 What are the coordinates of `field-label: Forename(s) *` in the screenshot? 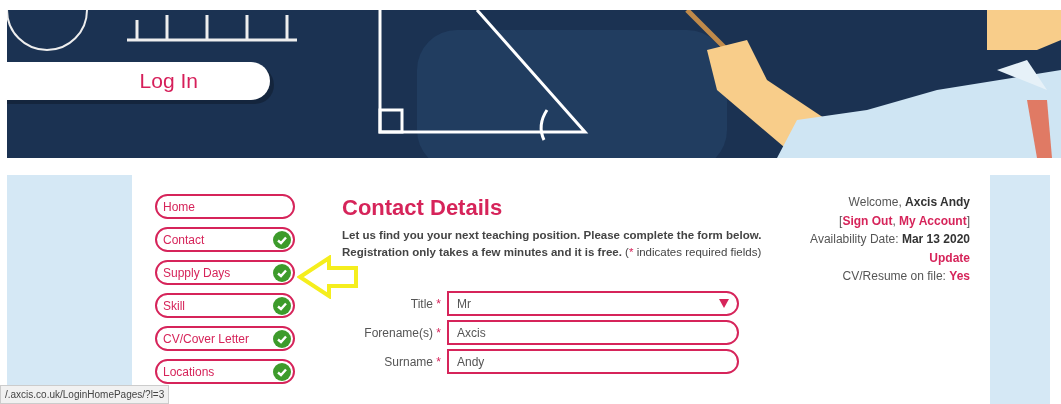 It's located at (402, 333).